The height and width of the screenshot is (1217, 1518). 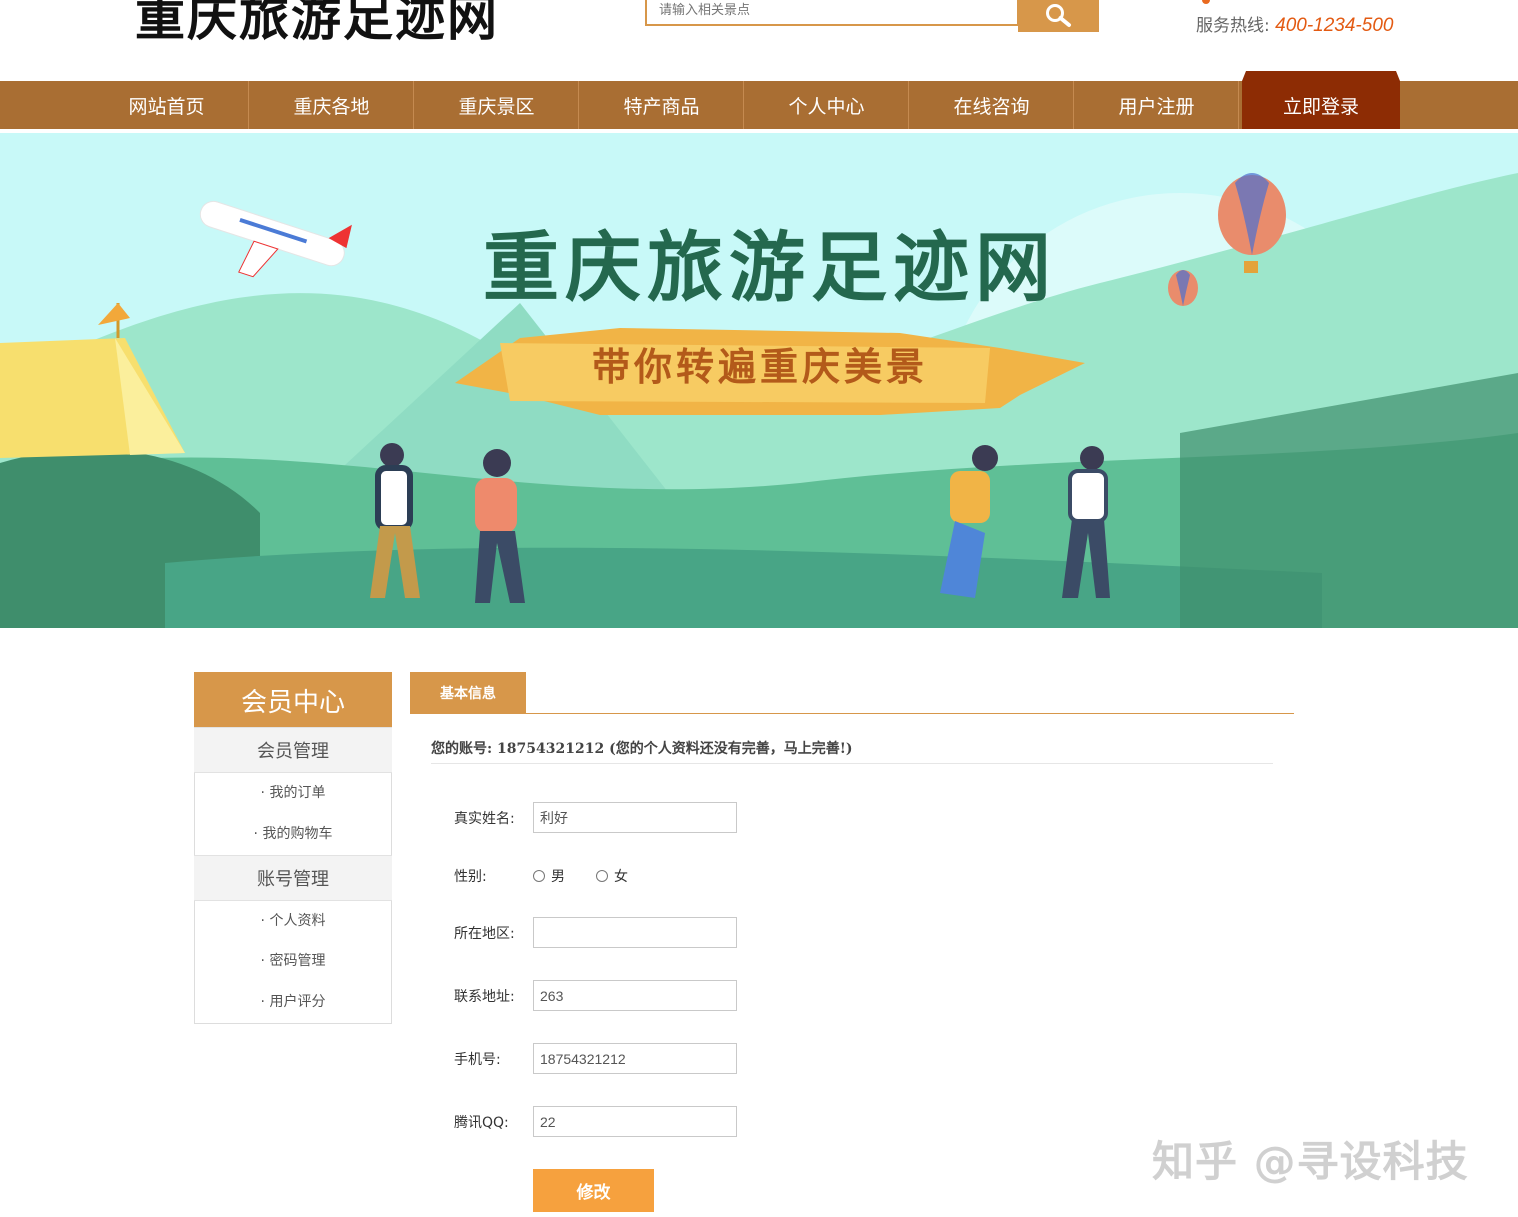 I want to click on gender-male-radio, so click(x=539, y=876).